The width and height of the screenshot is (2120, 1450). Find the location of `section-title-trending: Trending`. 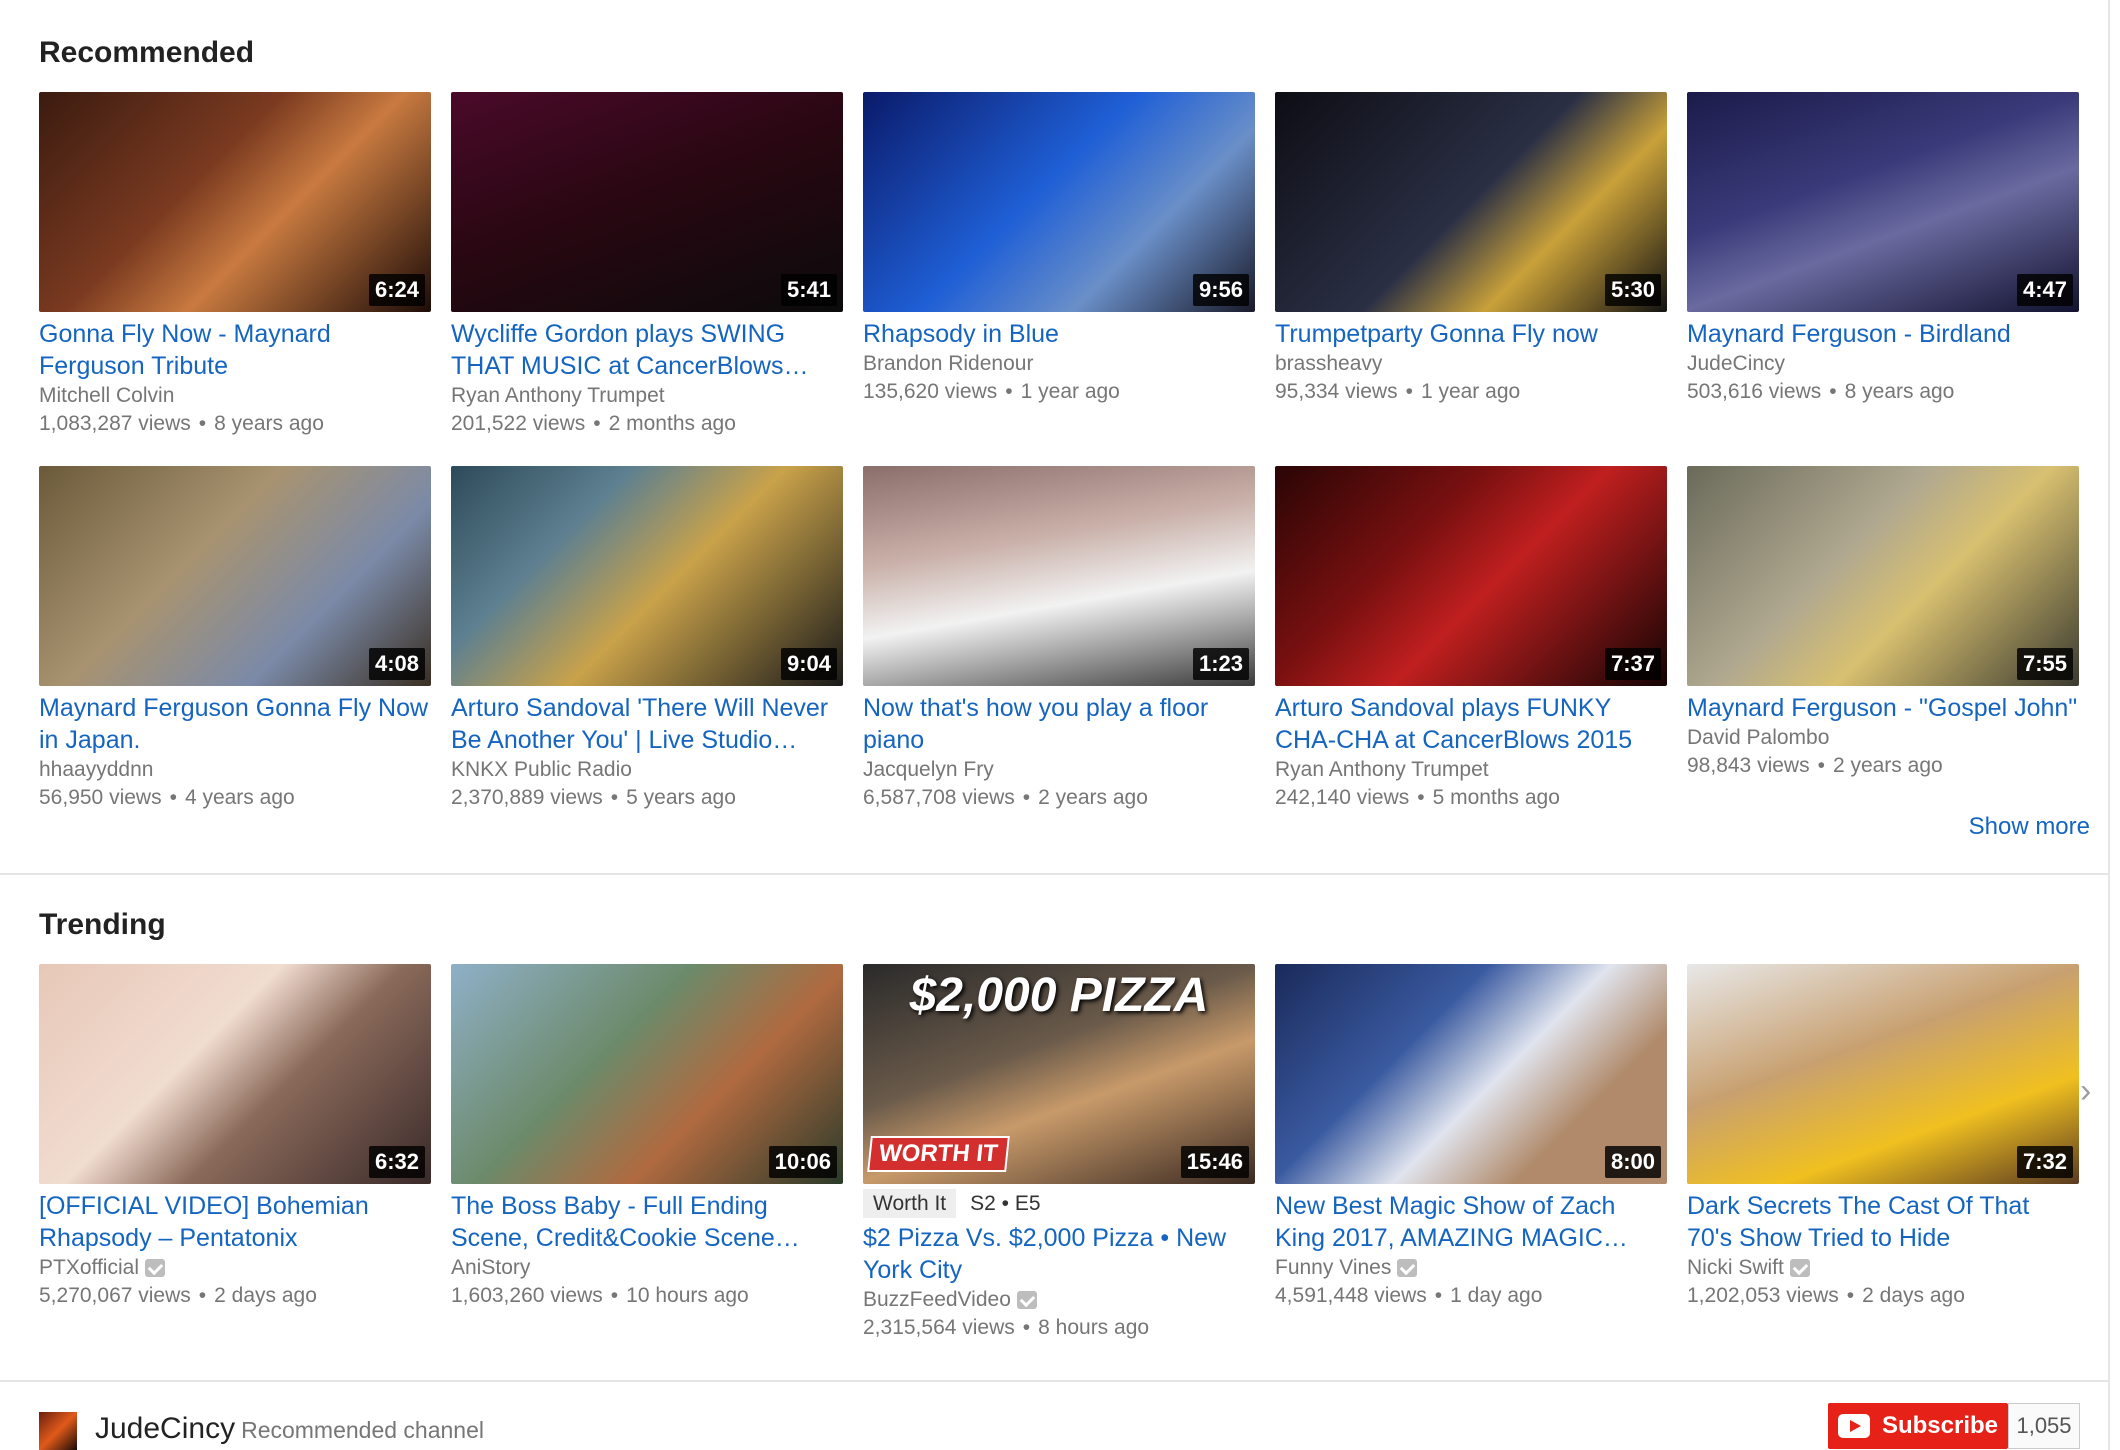

section-title-trending: Trending is located at coordinates (102, 924).